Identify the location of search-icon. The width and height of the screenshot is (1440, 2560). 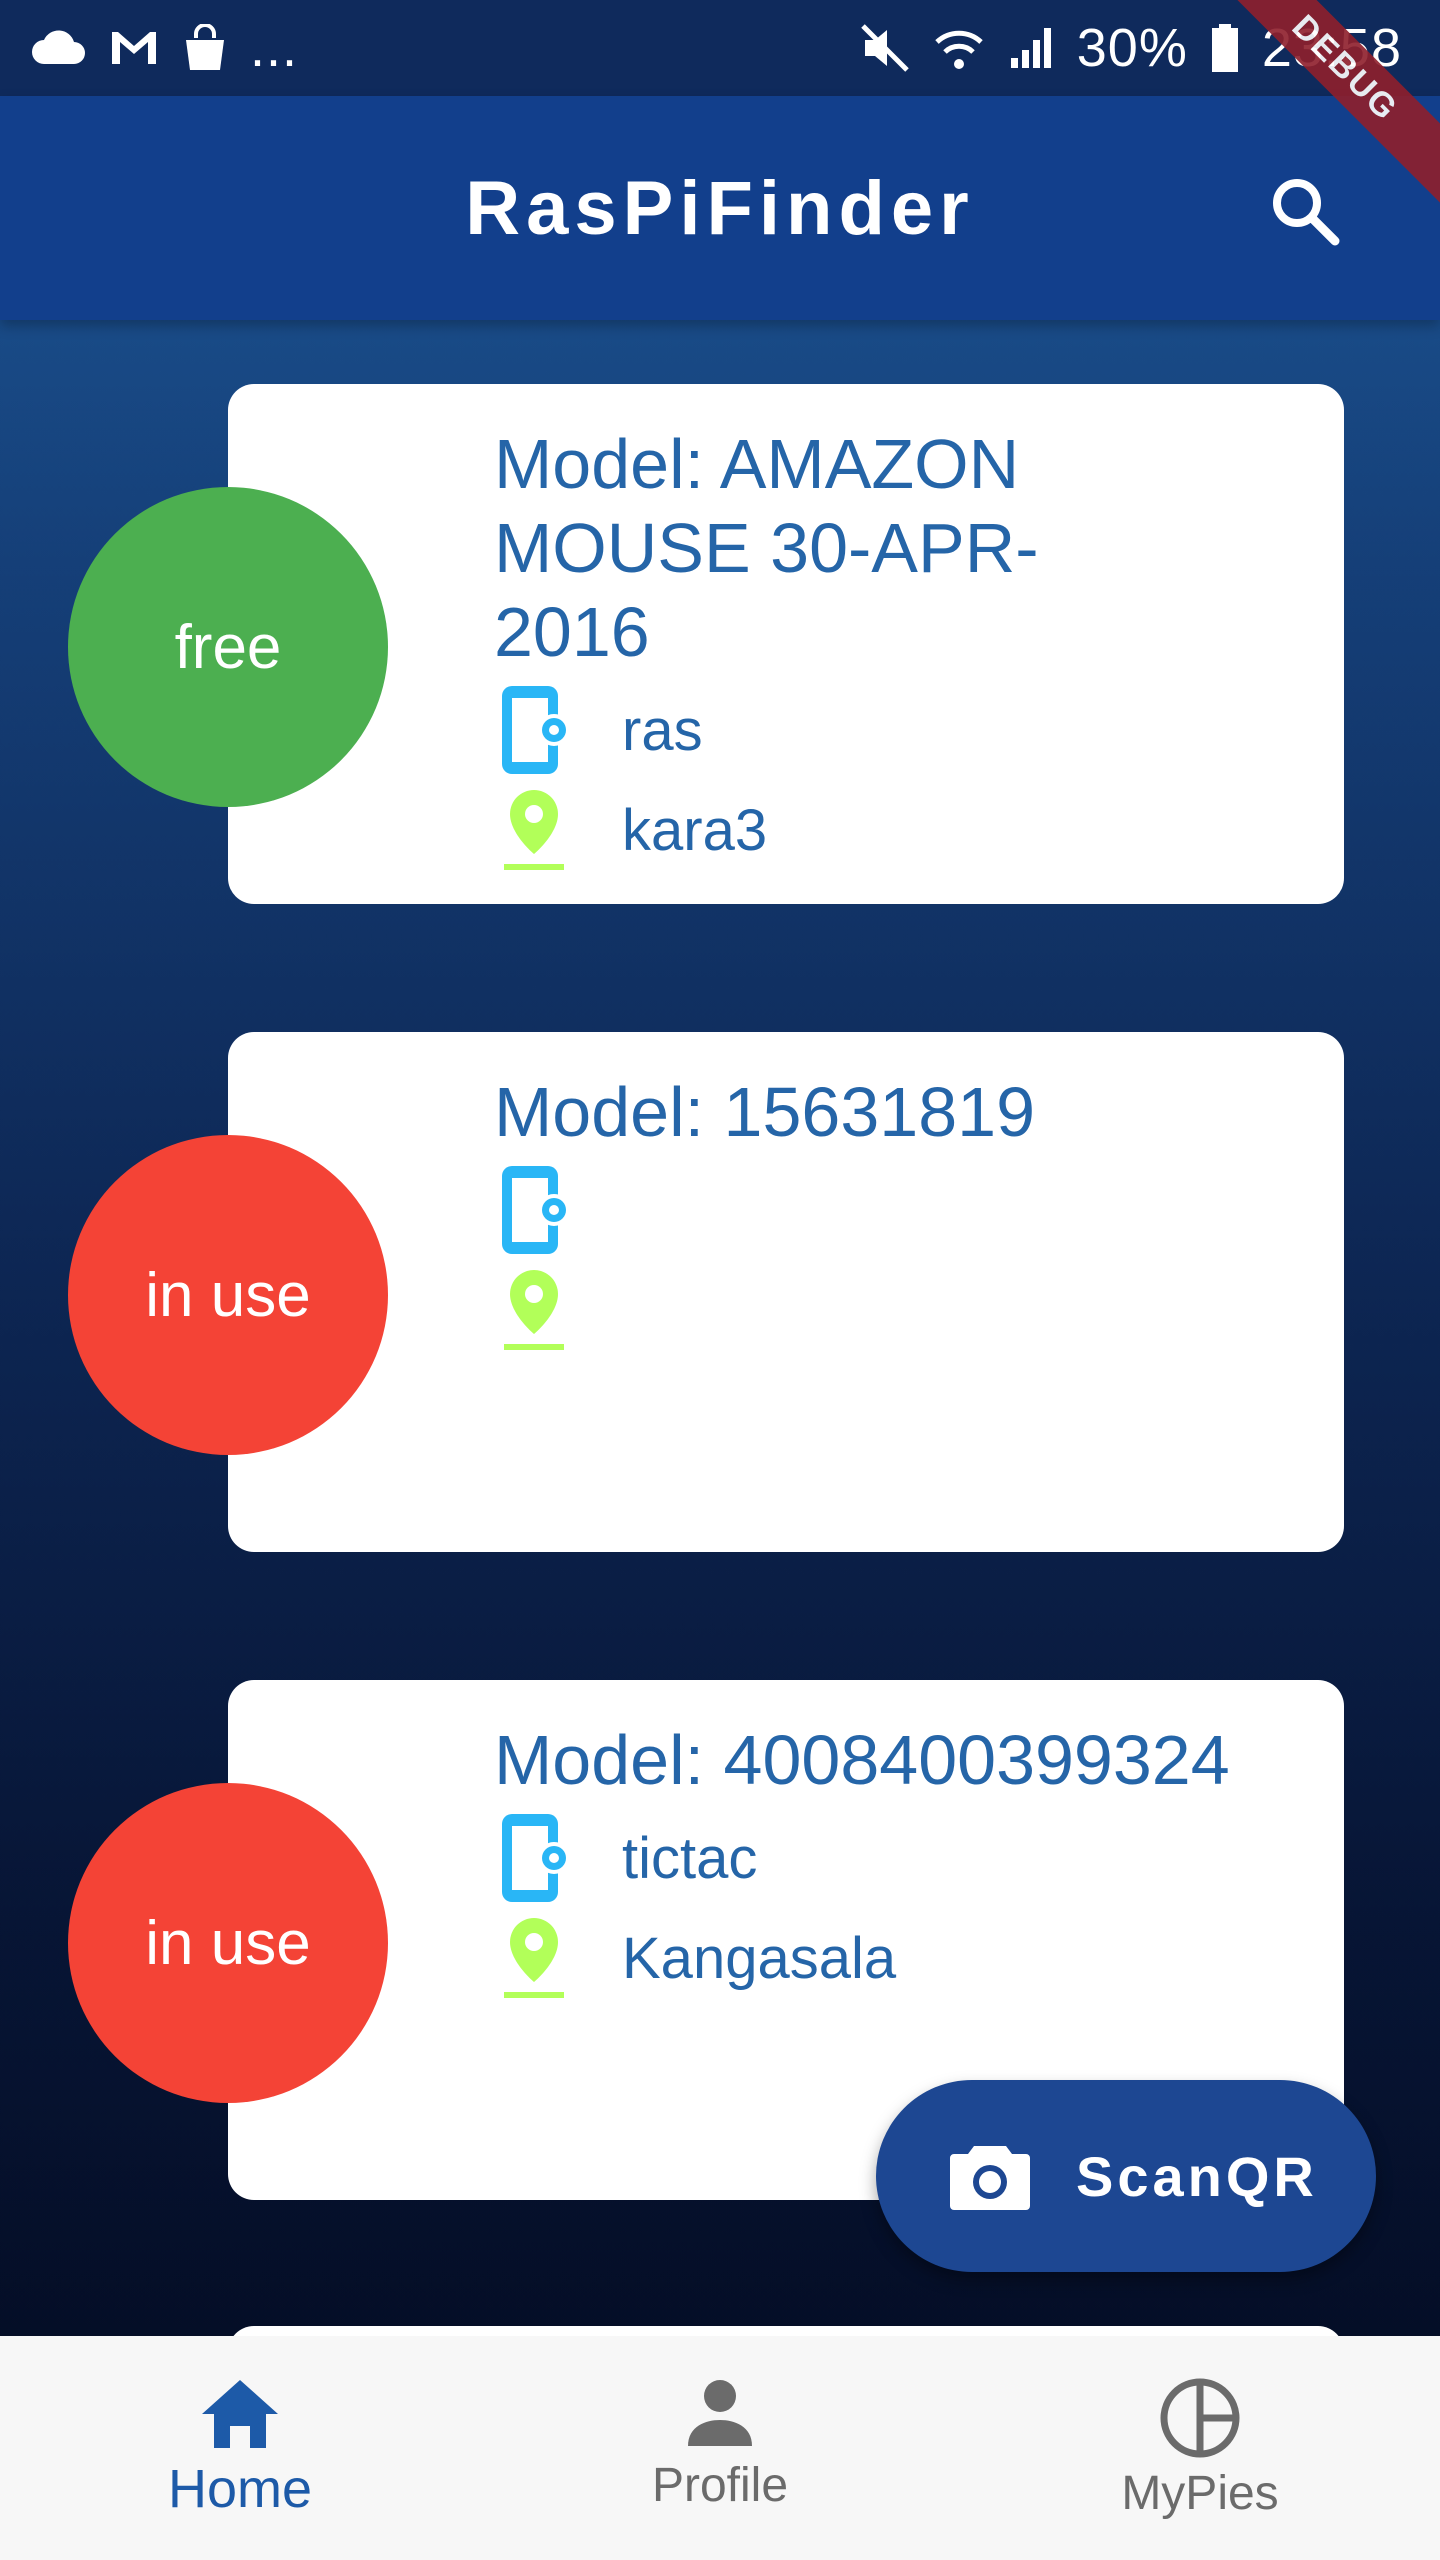
(1306, 212).